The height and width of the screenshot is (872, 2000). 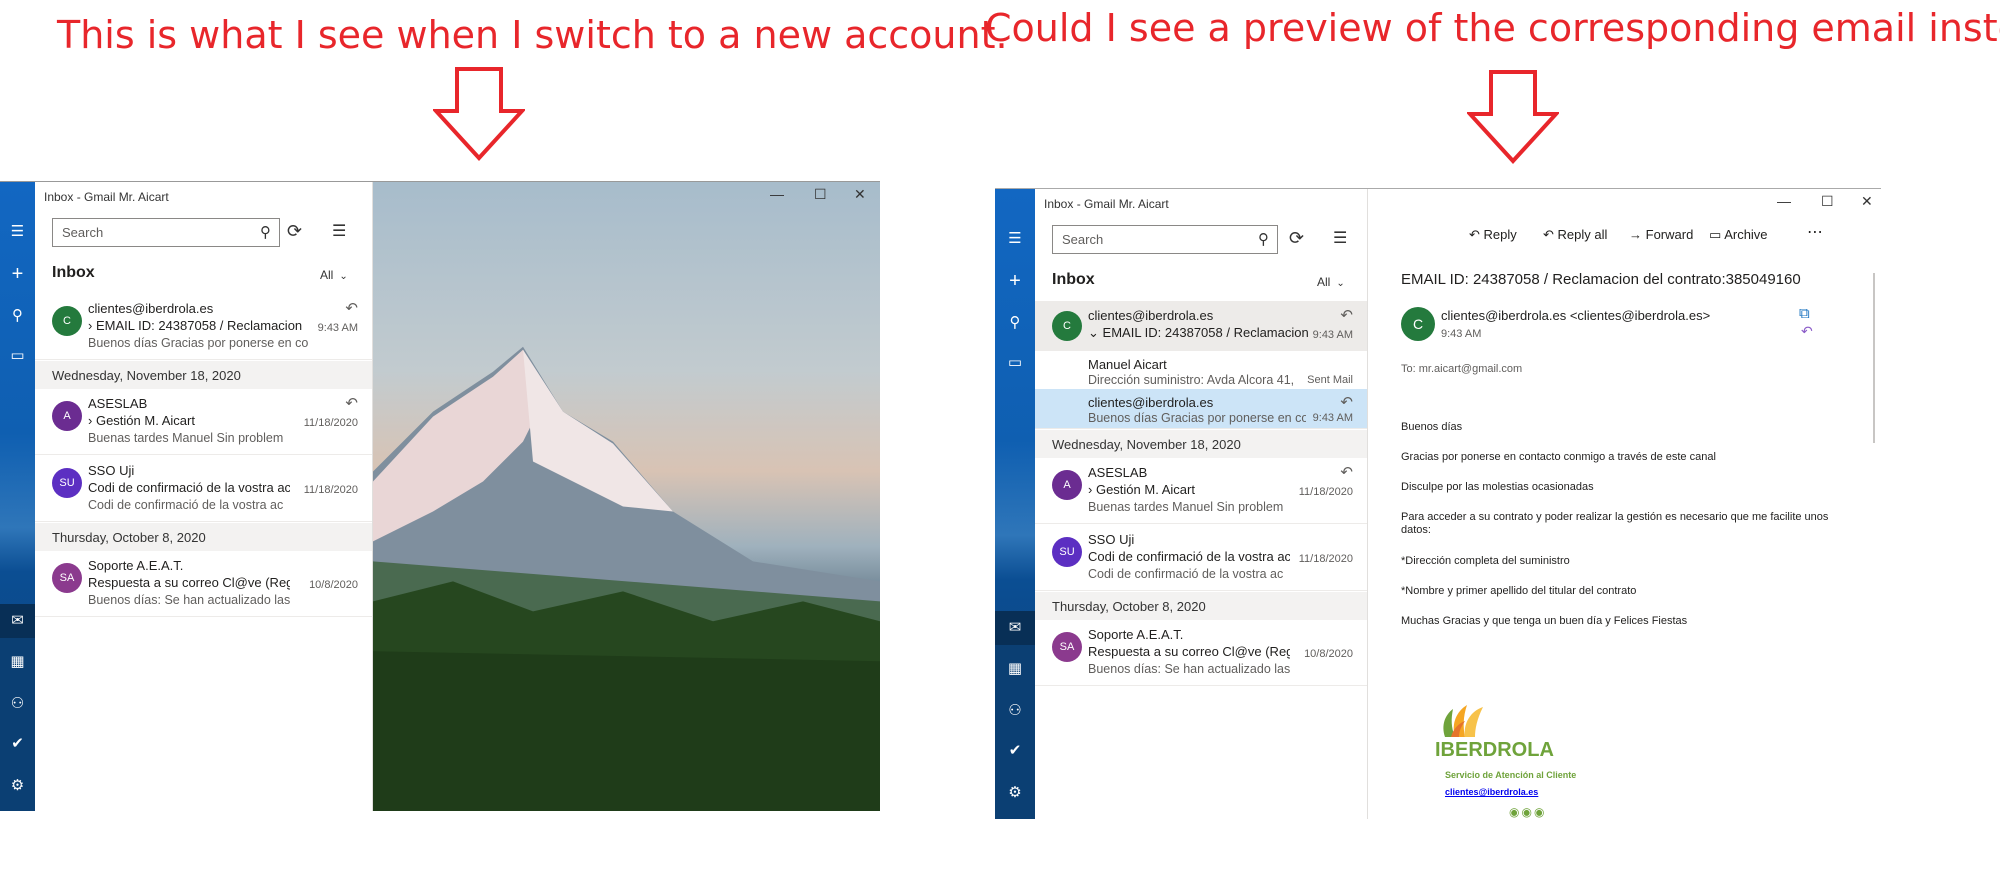 I want to click on preview: Codi de confirmació de la vostra ac, so click(x=1186, y=574).